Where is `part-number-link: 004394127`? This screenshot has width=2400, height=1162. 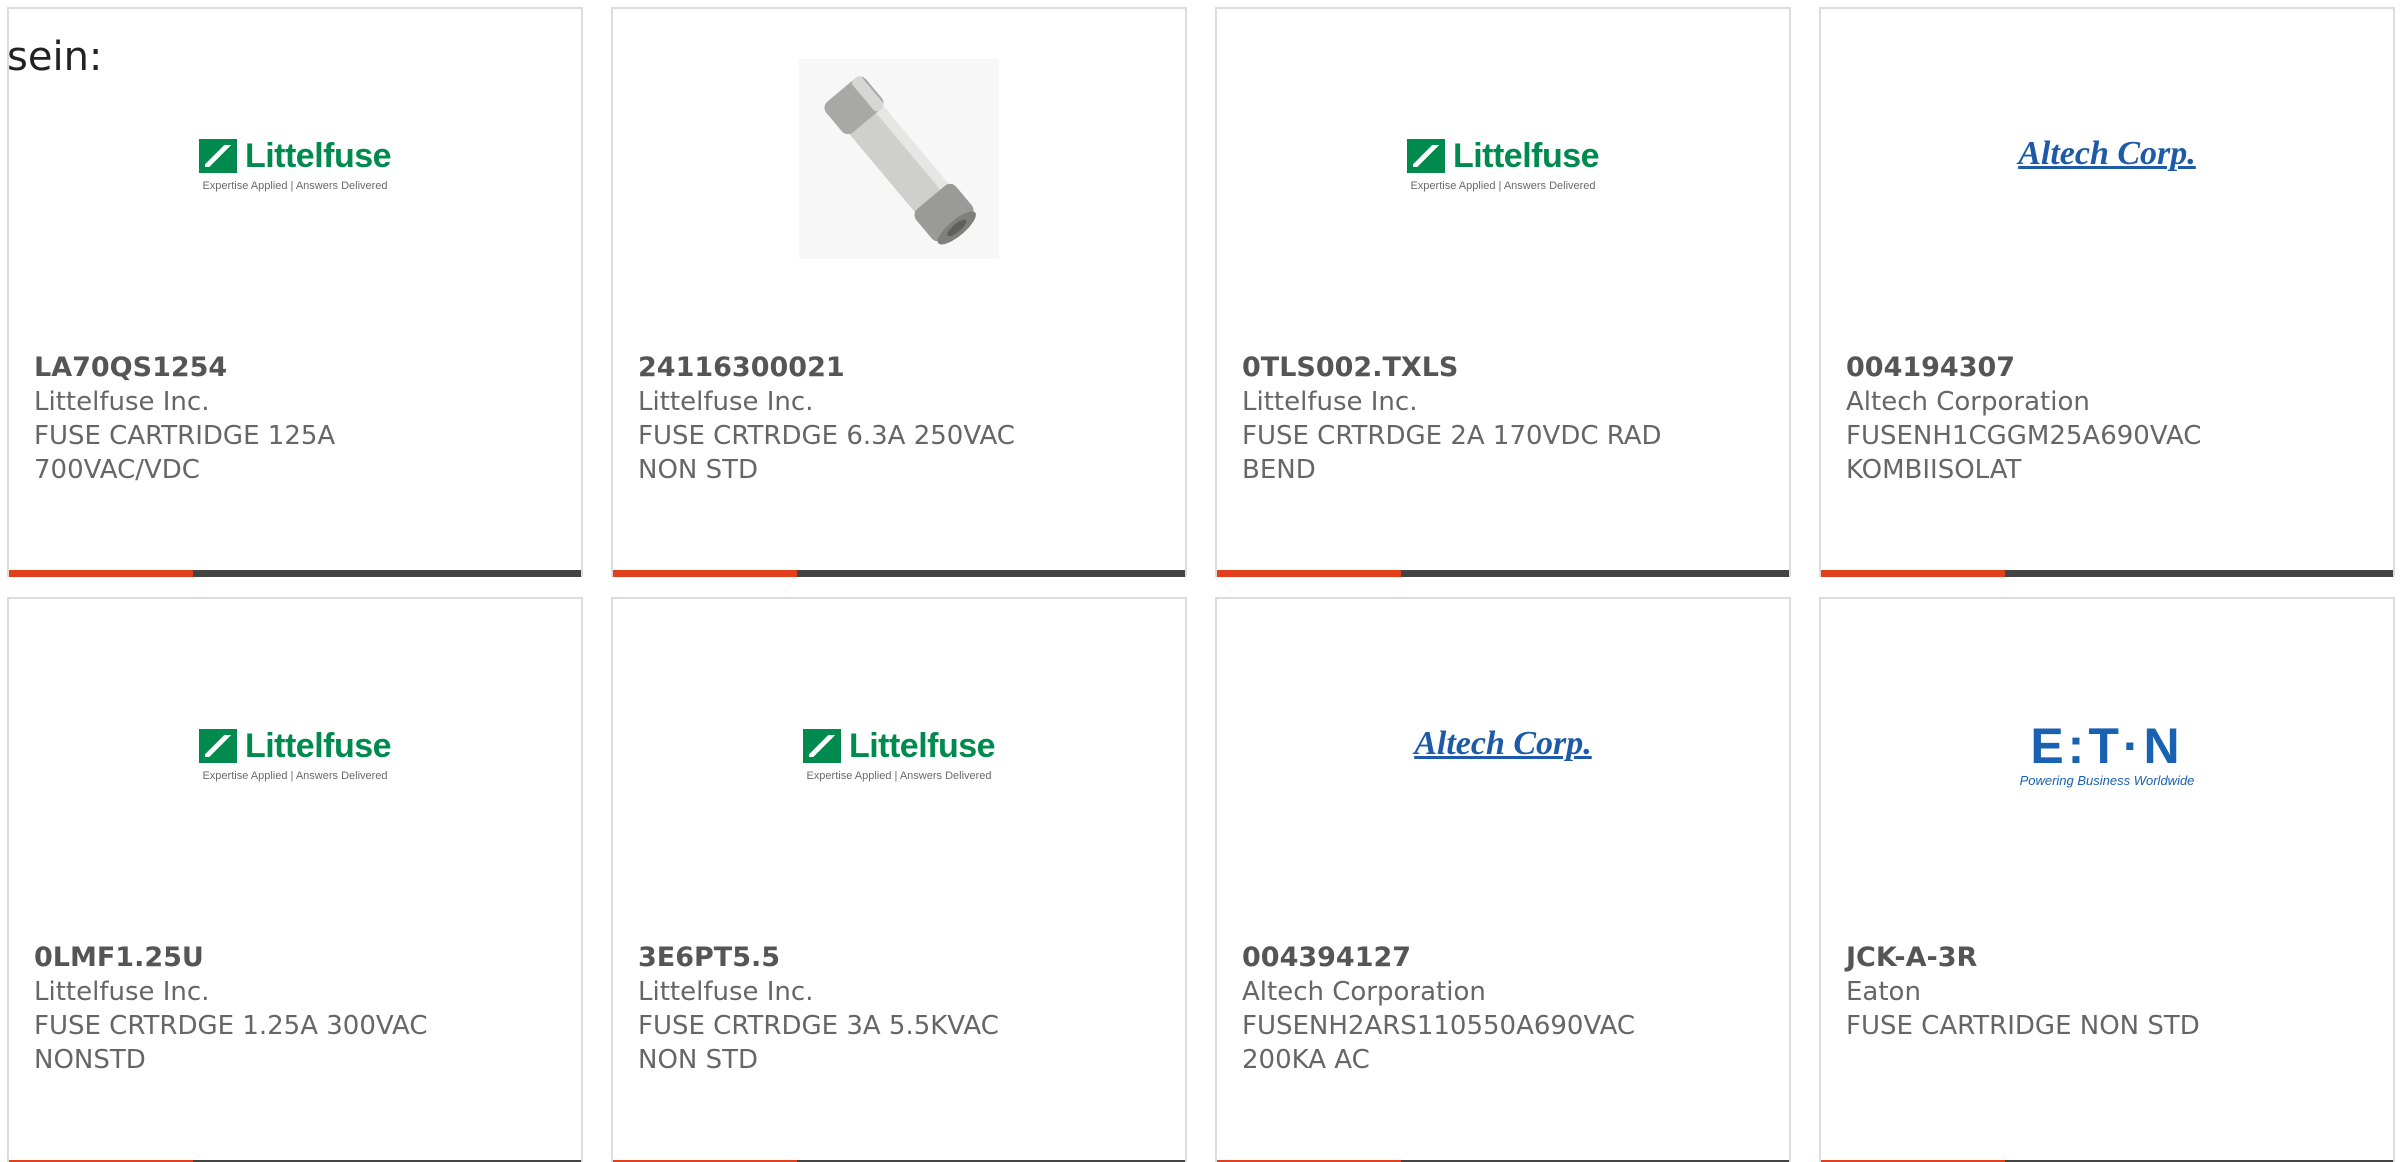 part-number-link: 004394127 is located at coordinates (1455, 958).